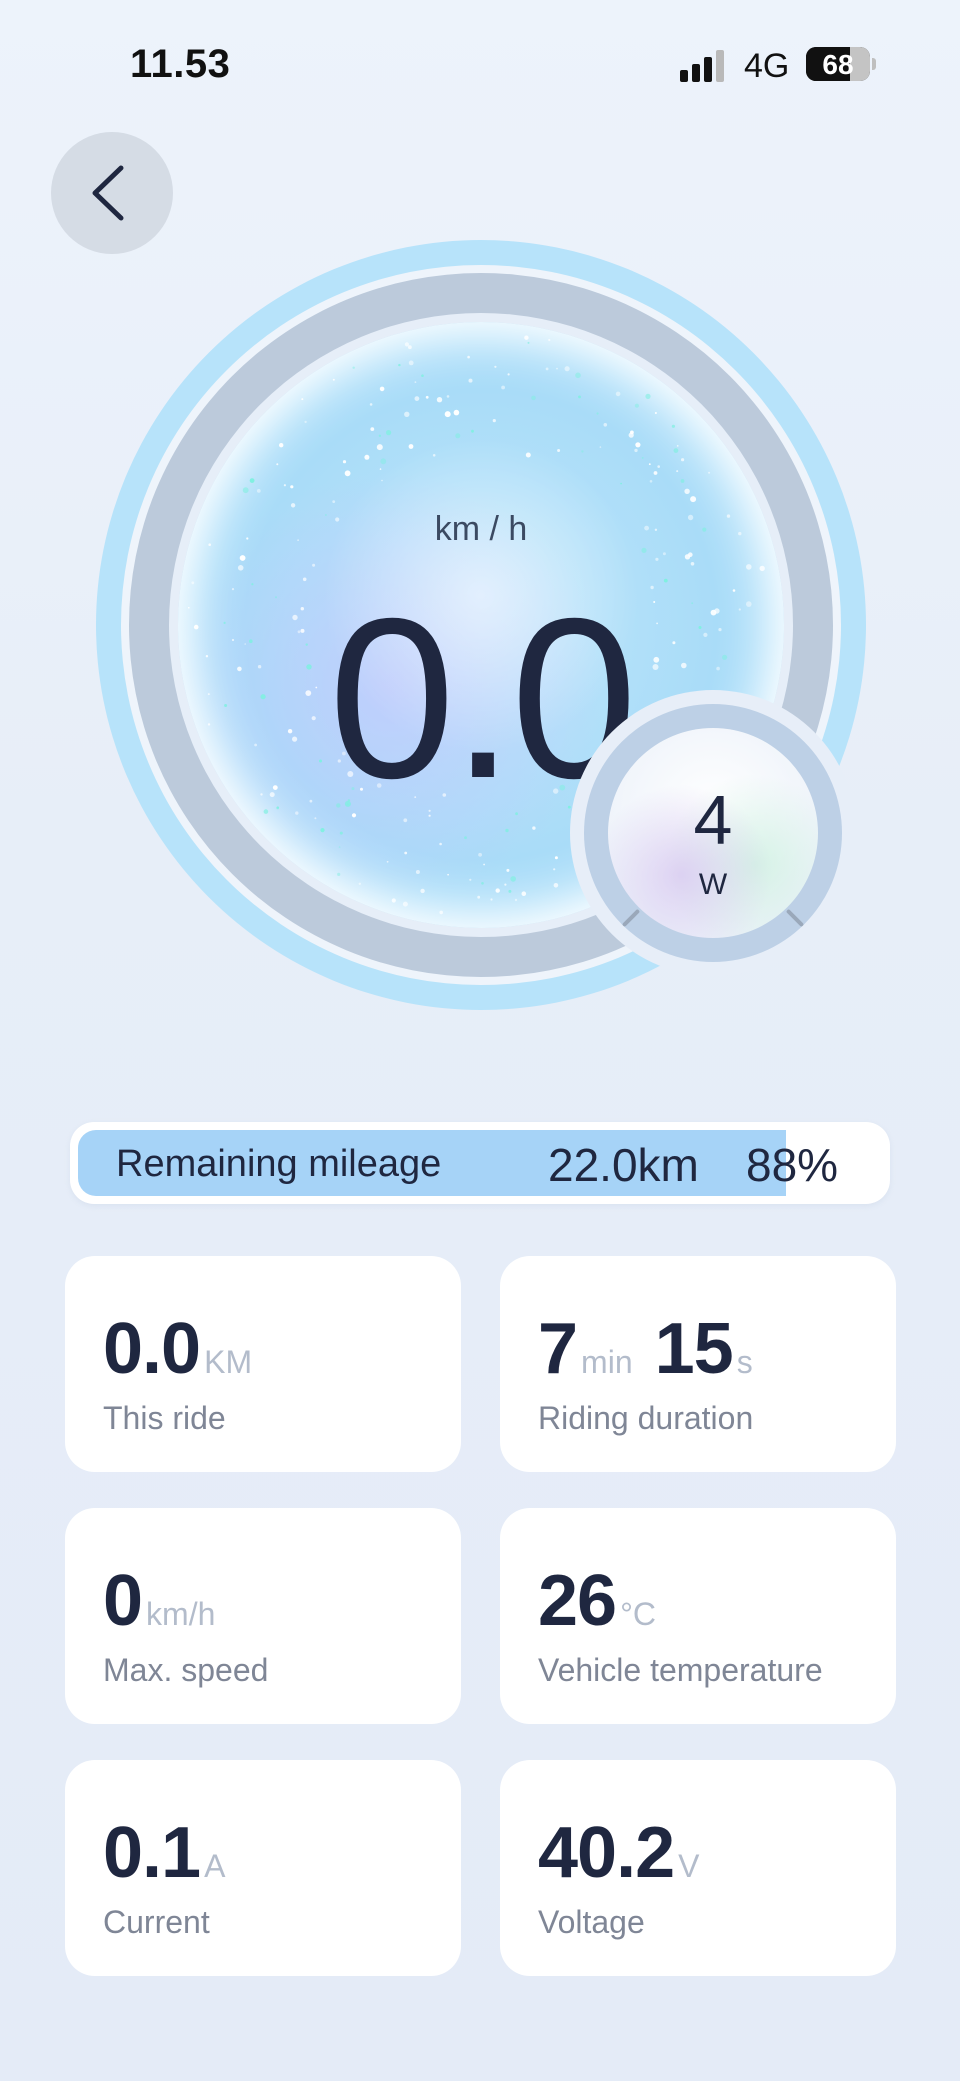 This screenshot has height=2081, width=960. What do you see at coordinates (646, 1418) in the screenshot?
I see `duration-label: Riding duration` at bounding box center [646, 1418].